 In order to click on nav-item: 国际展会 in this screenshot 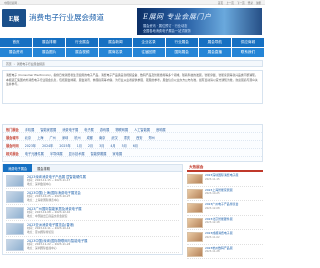, I will do `click(182, 52)`.